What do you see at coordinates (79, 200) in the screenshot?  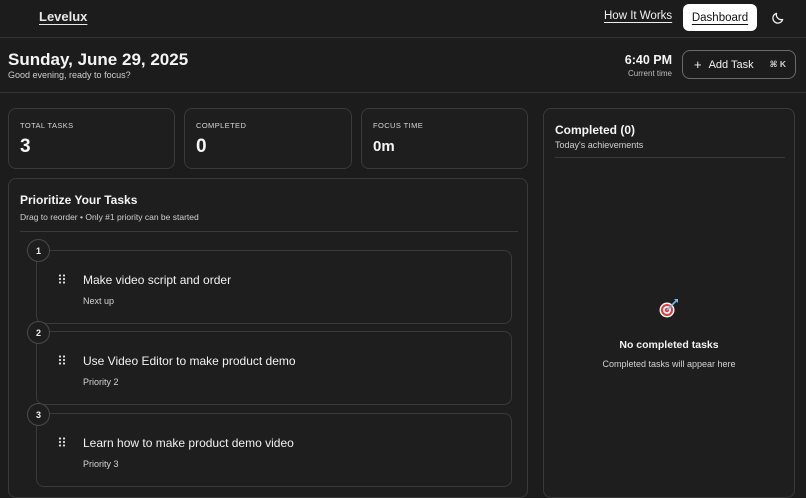 I see `panel-title: Prioritize Your Tasks` at bounding box center [79, 200].